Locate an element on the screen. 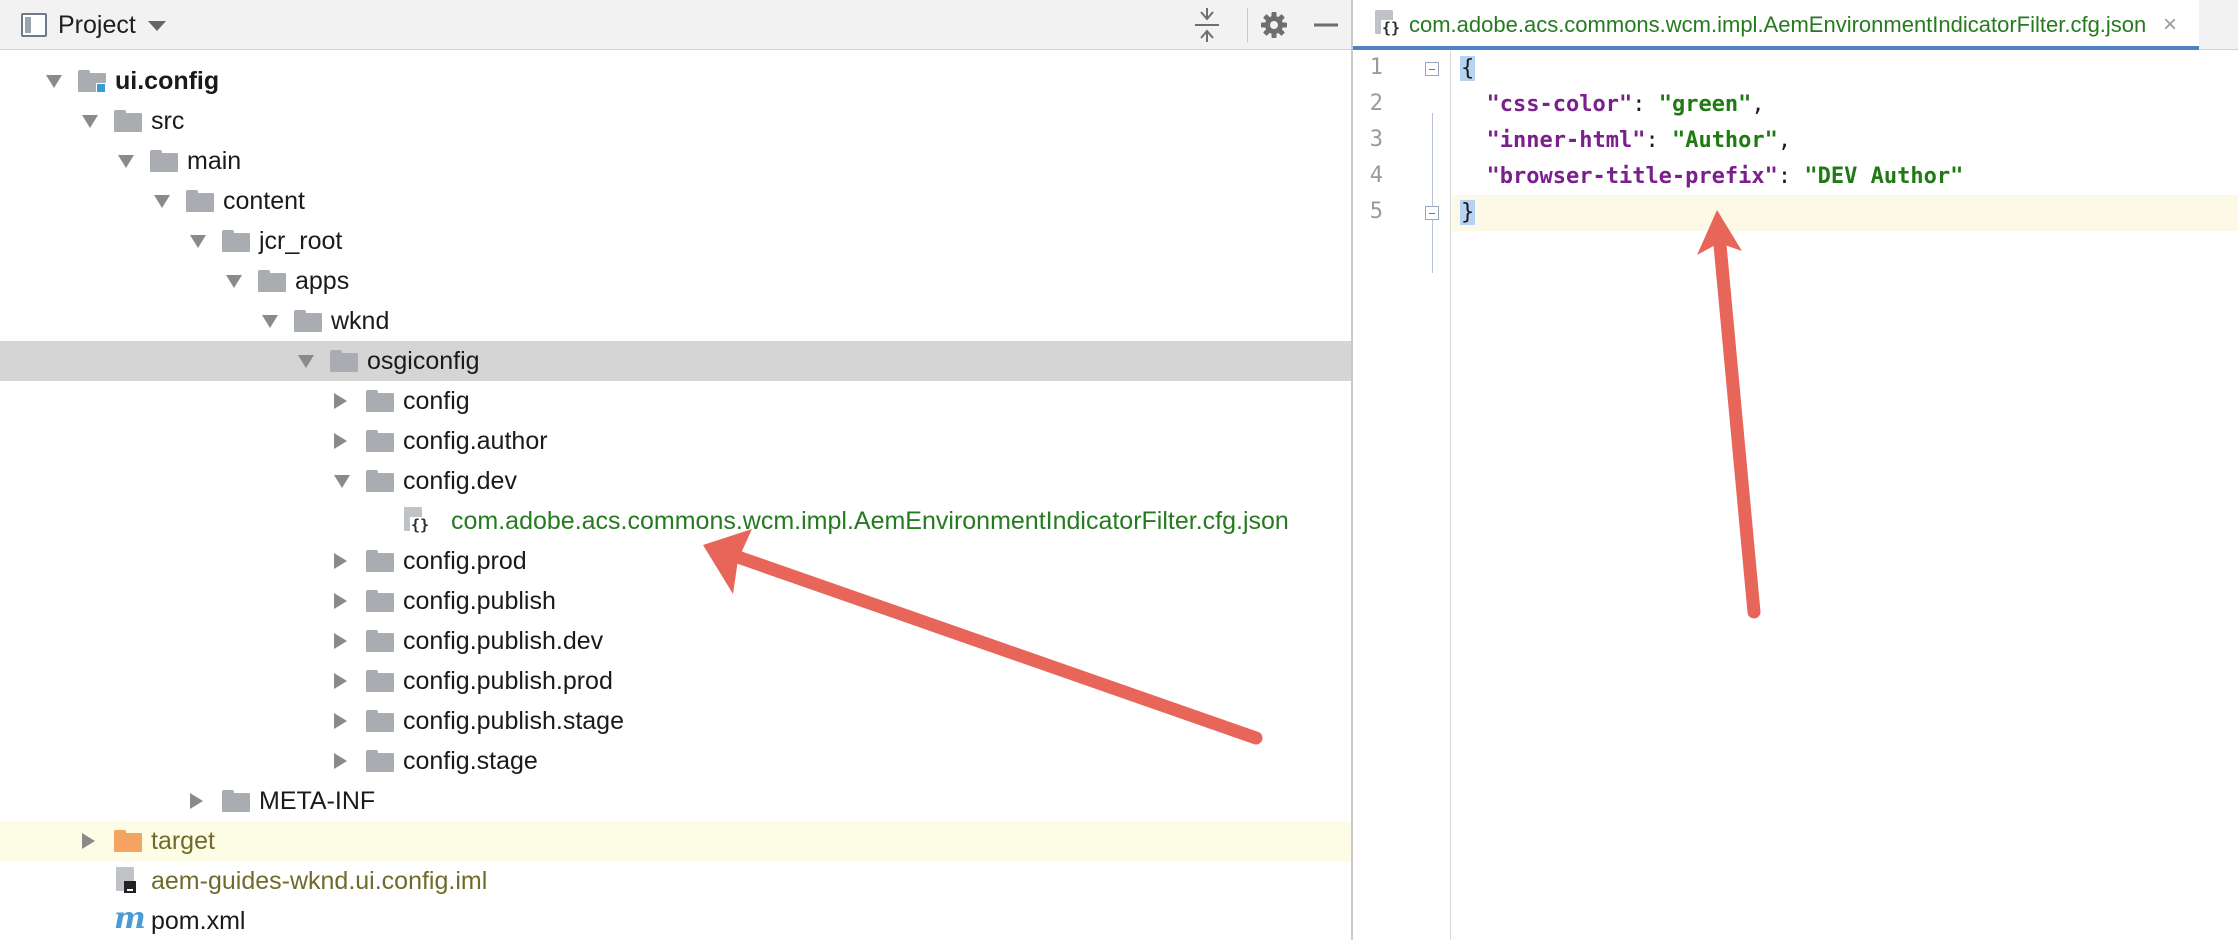  project-panel-header: Project is located at coordinates (675, 25).